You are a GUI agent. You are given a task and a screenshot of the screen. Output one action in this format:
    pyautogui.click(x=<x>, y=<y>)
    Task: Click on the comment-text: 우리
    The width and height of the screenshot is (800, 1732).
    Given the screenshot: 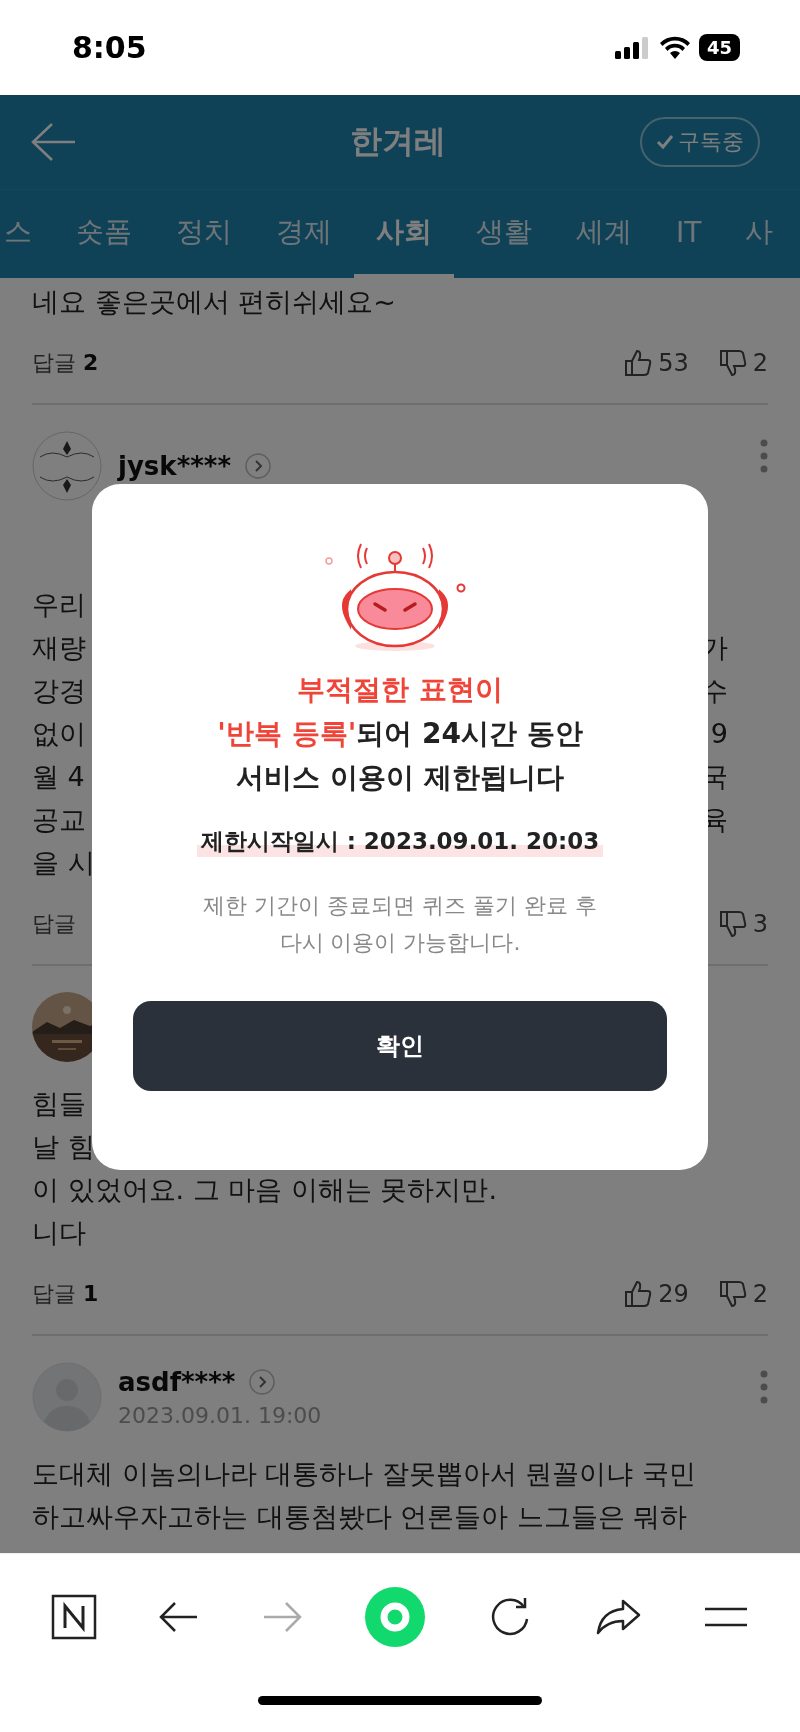 What is the action you would take?
    pyautogui.click(x=59, y=605)
    